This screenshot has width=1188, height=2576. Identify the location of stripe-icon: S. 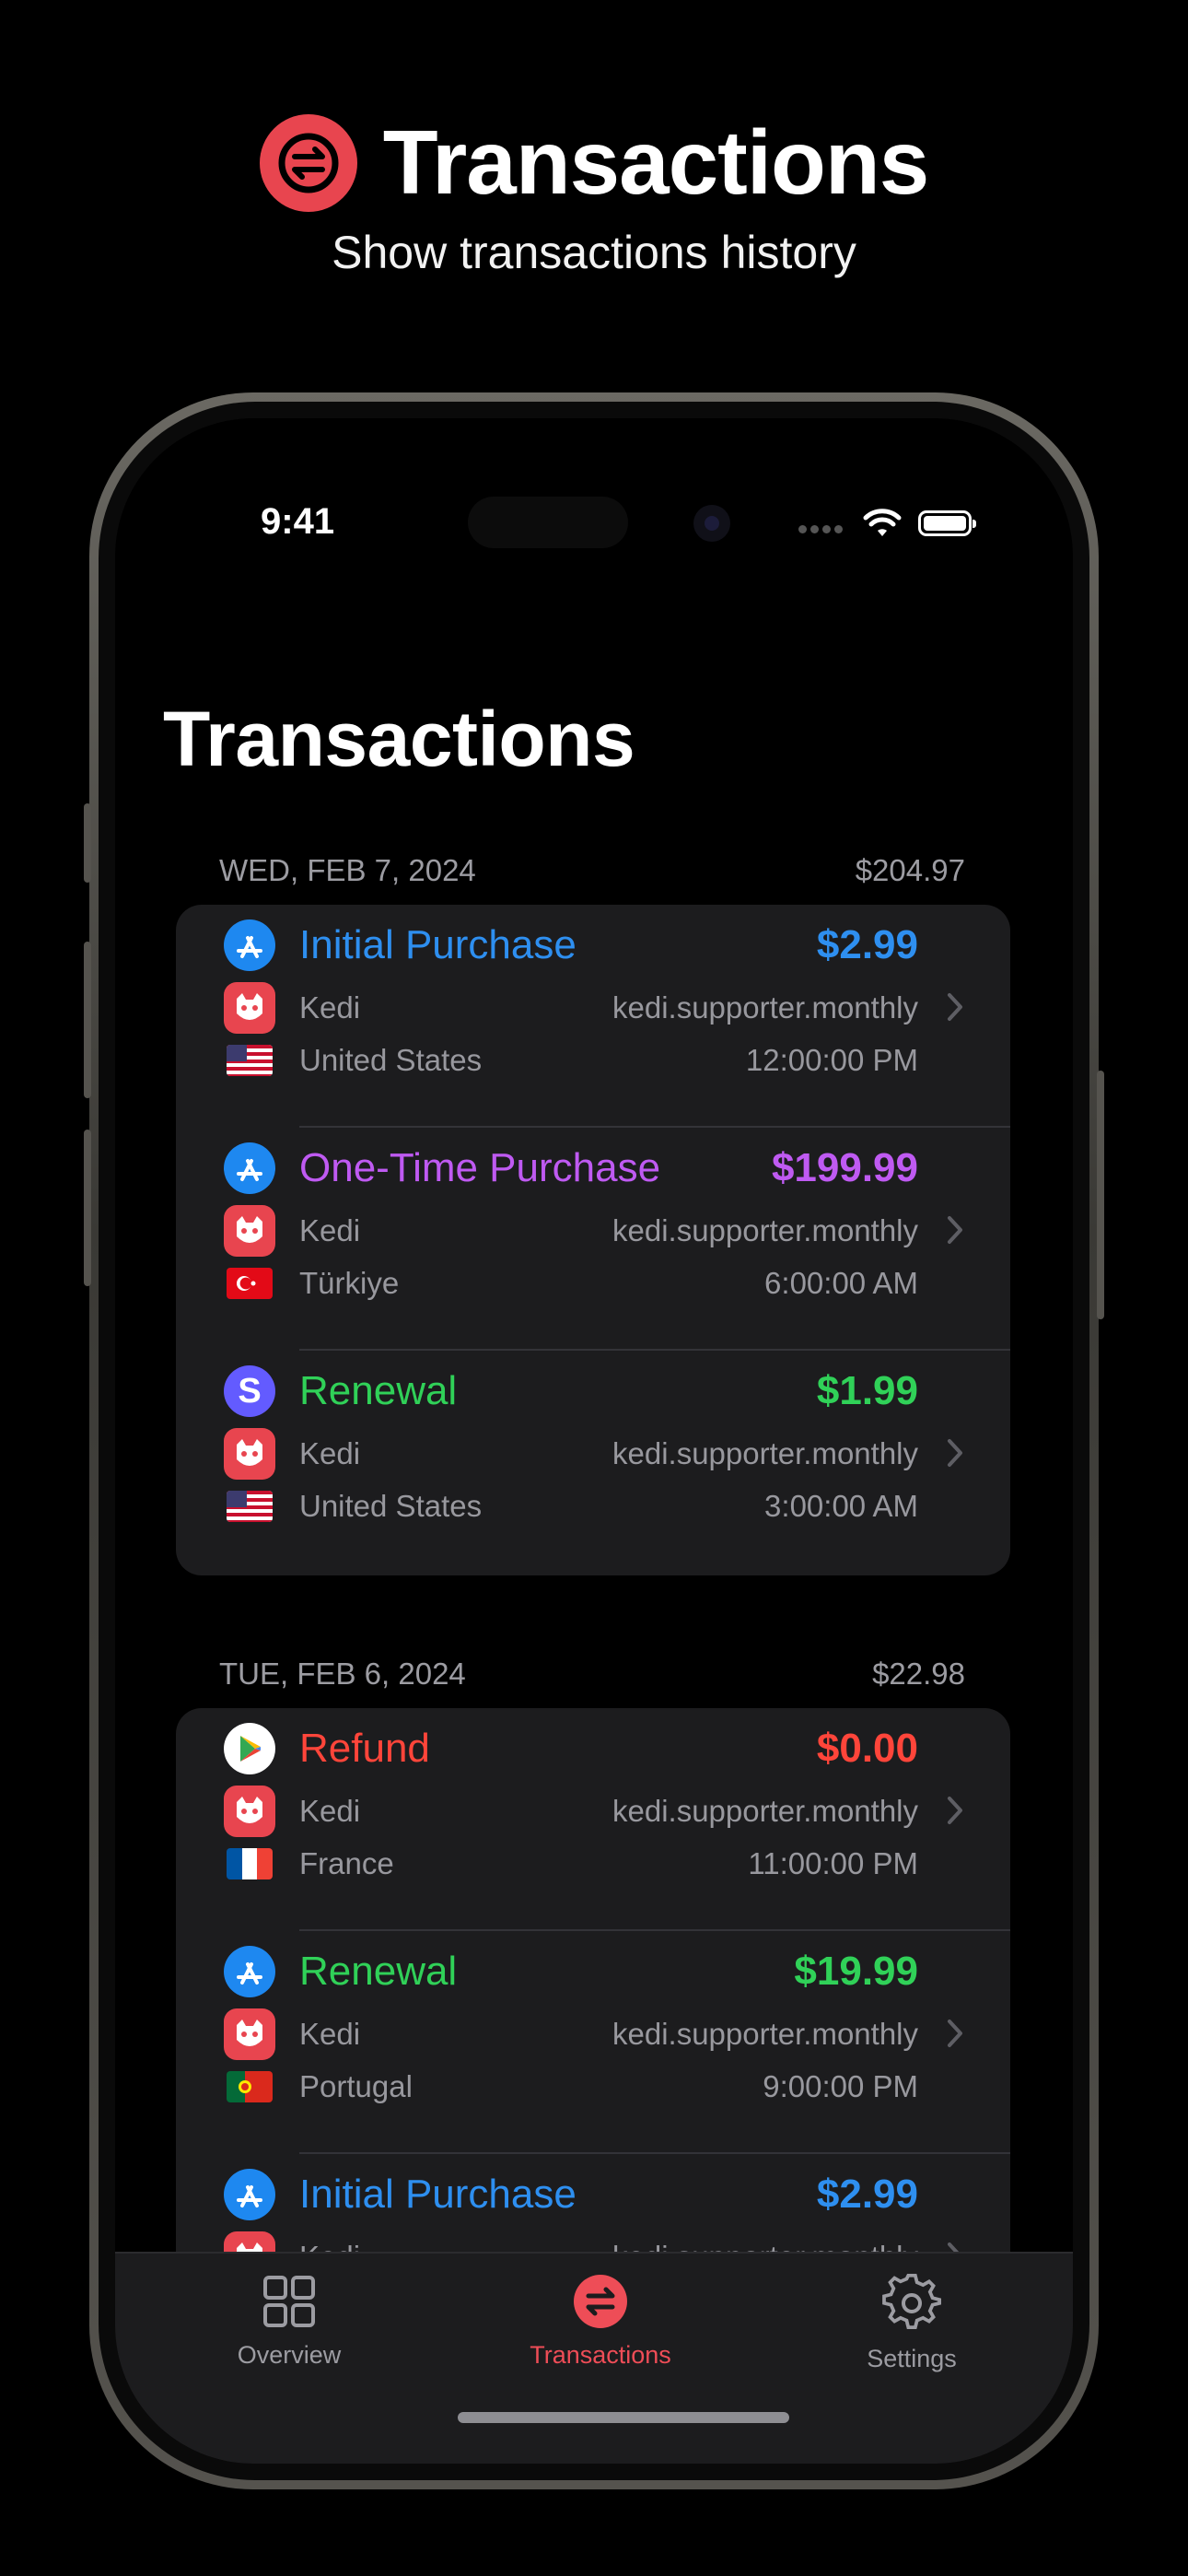
(249, 1391).